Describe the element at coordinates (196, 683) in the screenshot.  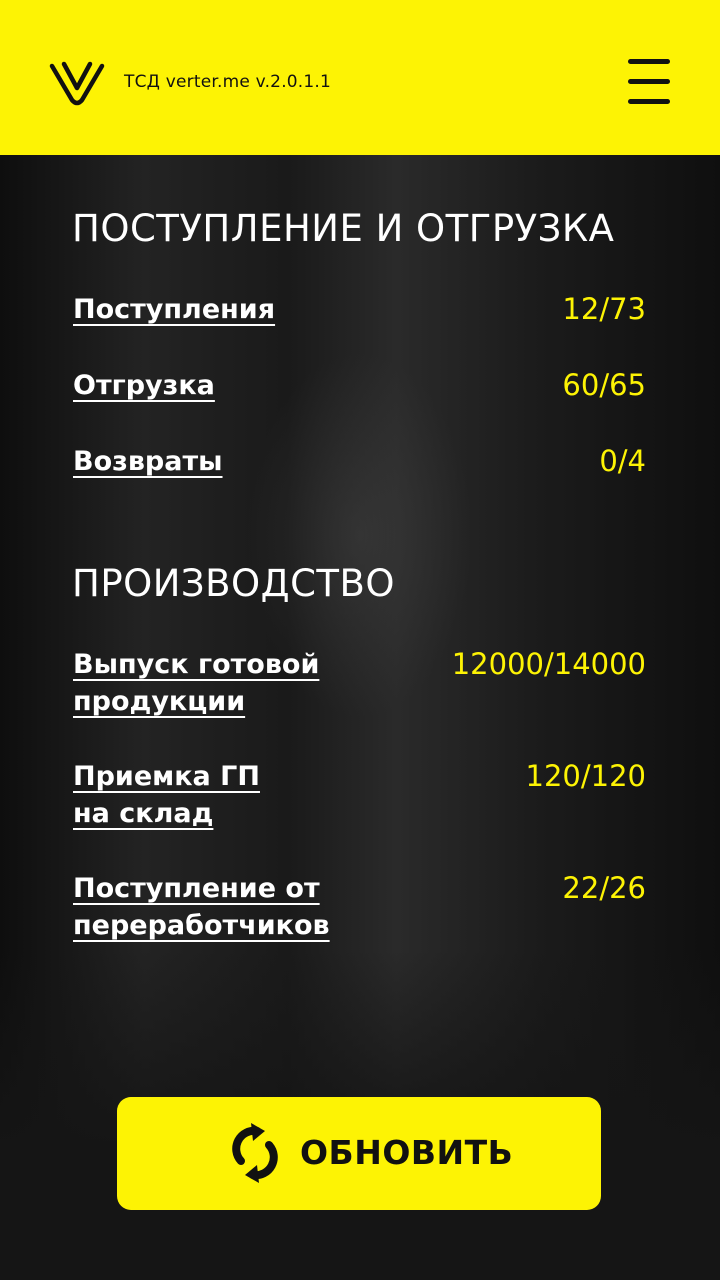
I see `link-finished-output: Выпуск готовой продукции` at that location.